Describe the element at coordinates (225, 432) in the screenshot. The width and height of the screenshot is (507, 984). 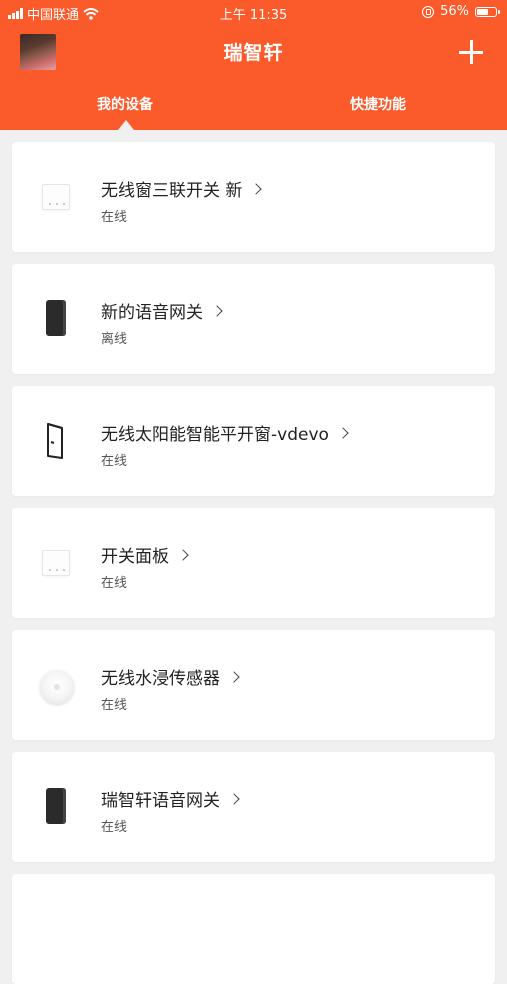
I see `device-name: 无线太阳能智能平开窗-vdevo` at that location.